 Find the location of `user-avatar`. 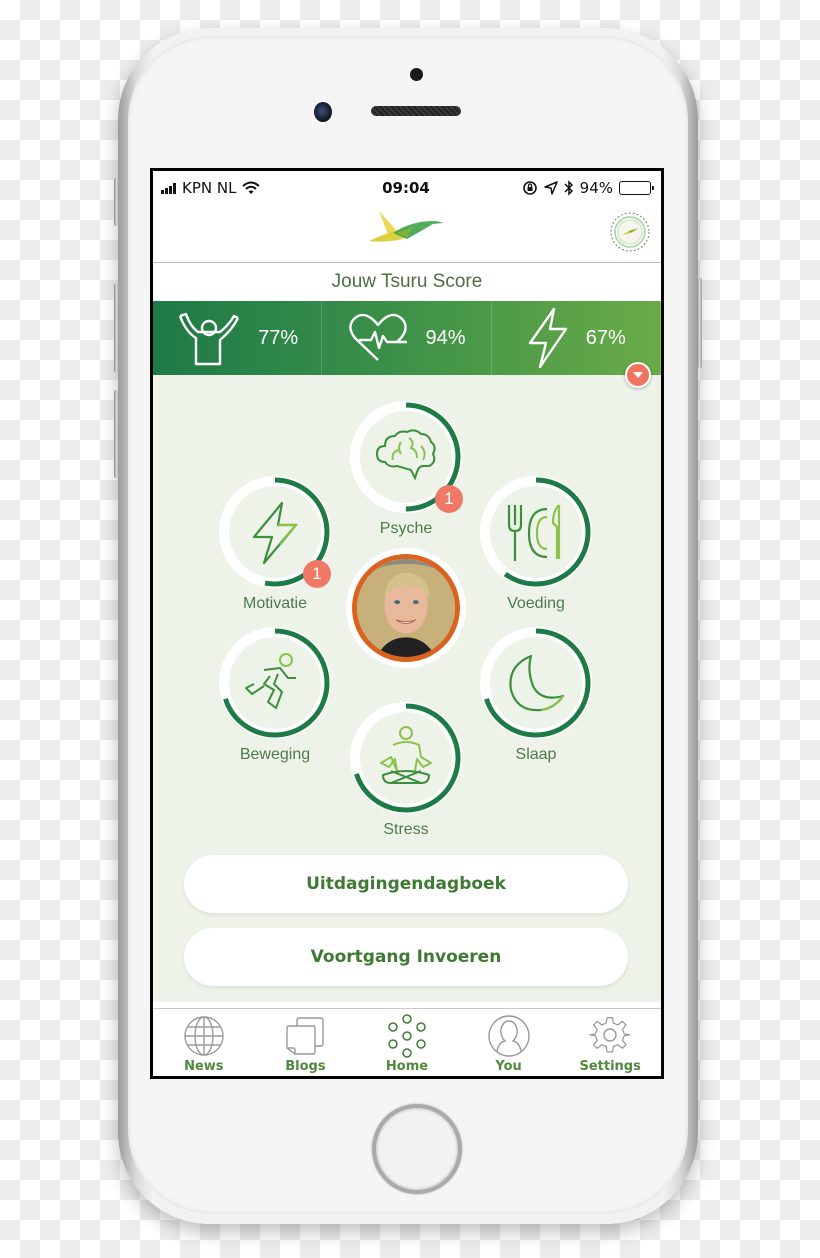

user-avatar is located at coordinates (406, 608).